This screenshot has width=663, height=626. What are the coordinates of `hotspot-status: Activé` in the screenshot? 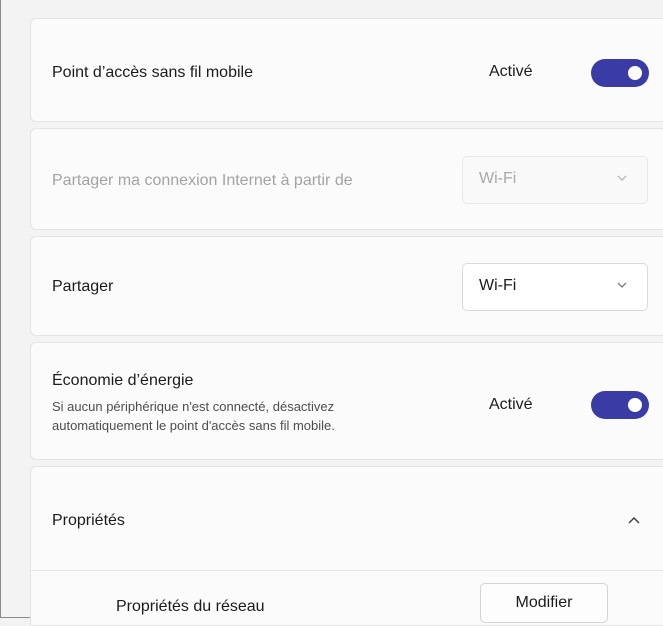 It's located at (511, 71).